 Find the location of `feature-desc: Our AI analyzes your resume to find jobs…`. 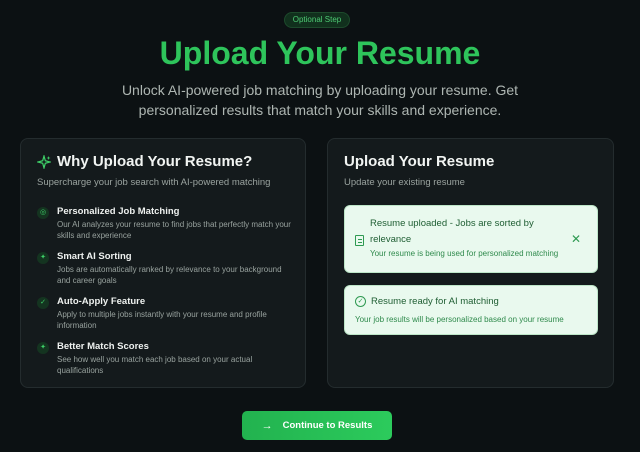

feature-desc: Our AI analyzes your resume to find jobs… is located at coordinates (174, 230).